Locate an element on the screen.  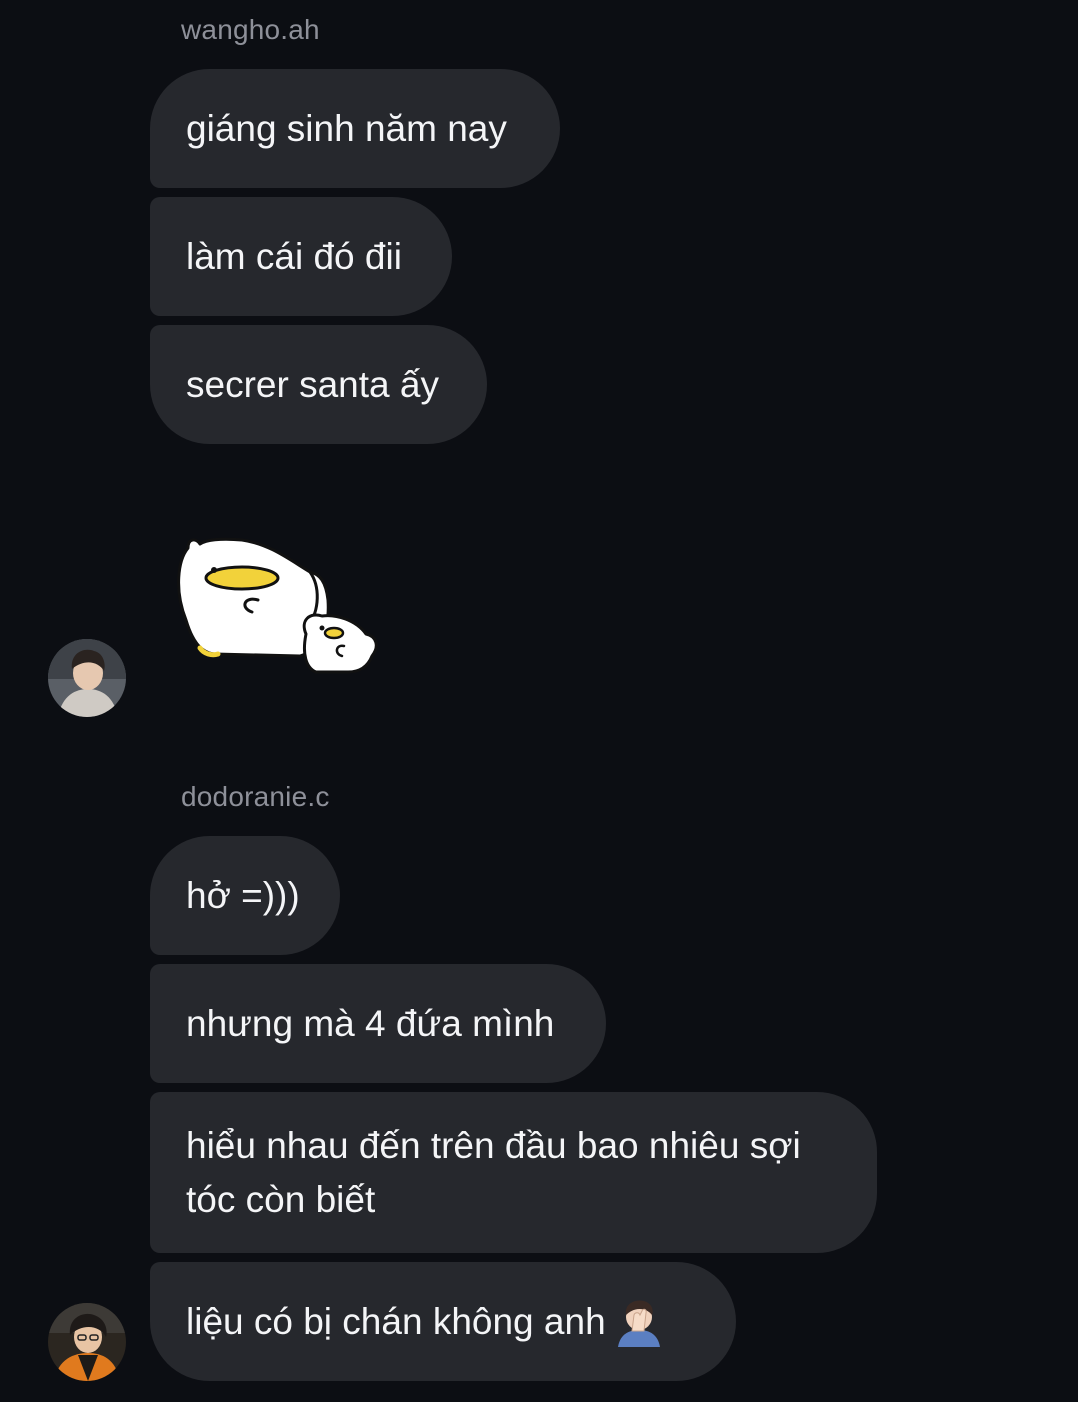
message-text: làm cái đó đii is located at coordinates (294, 256).